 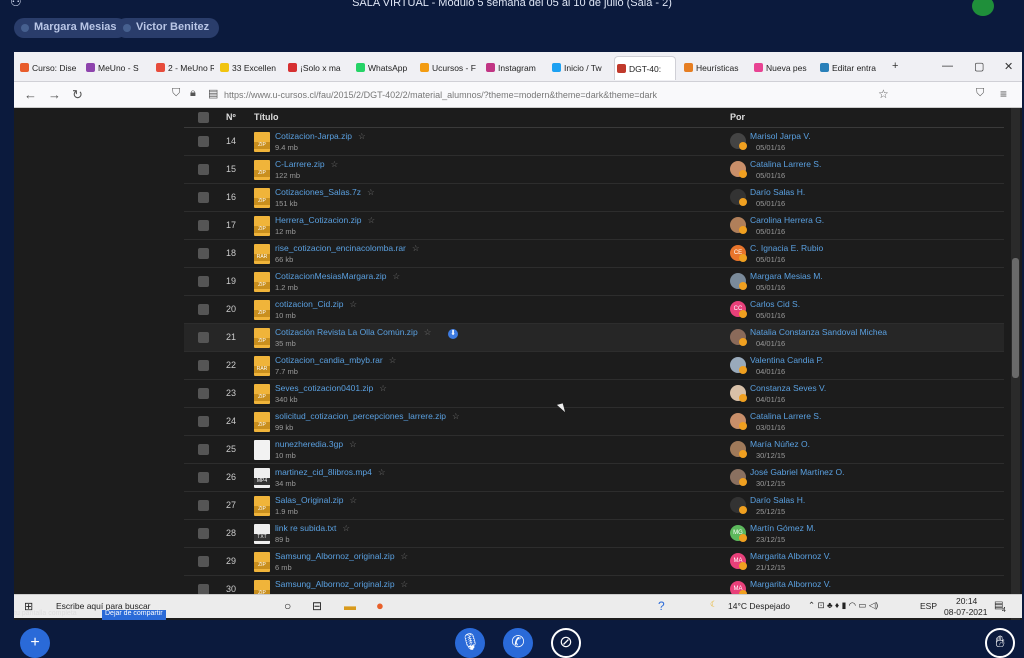 What do you see at coordinates (350, 606) in the screenshot?
I see `file-explorer-icon: ▬` at bounding box center [350, 606].